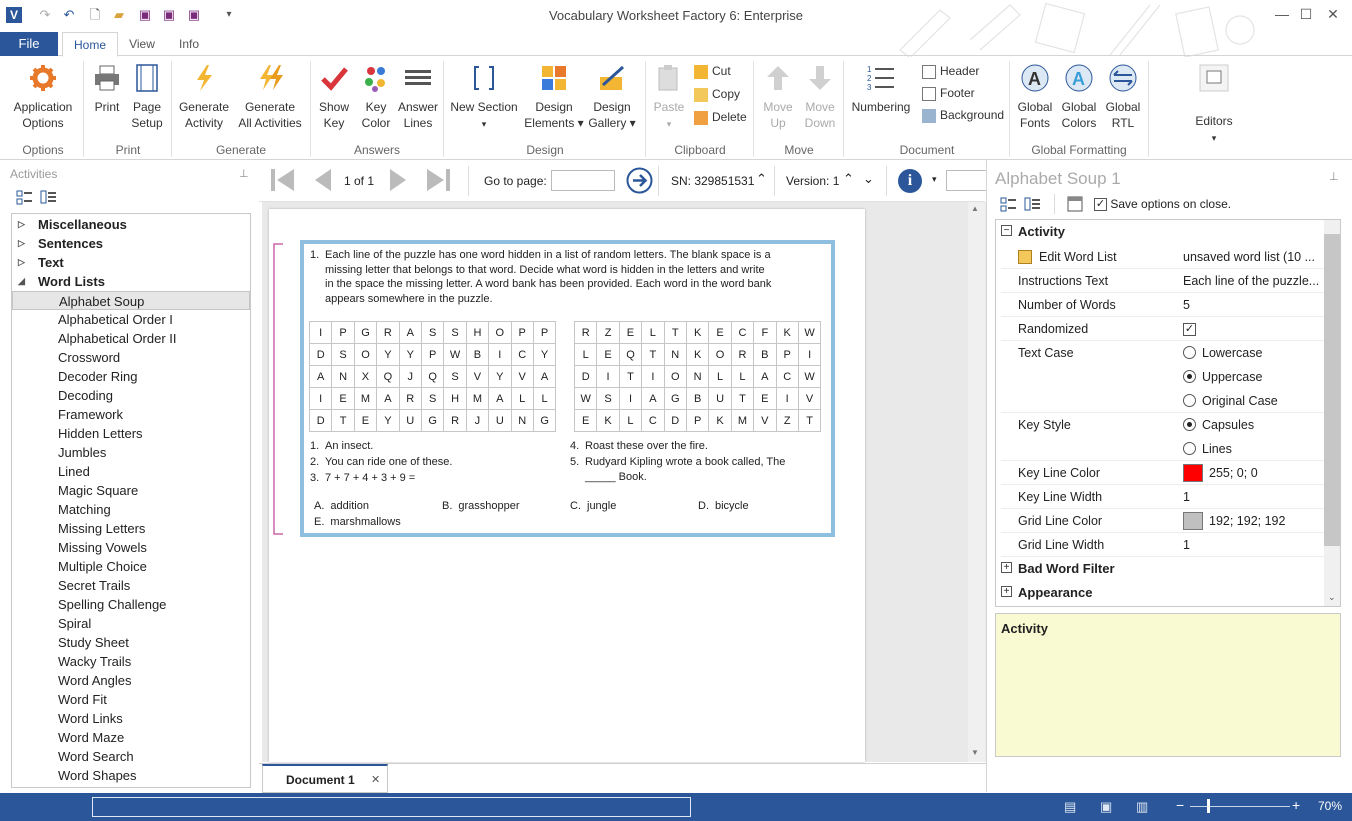 The width and height of the screenshot is (1352, 821). Describe the element at coordinates (717, 94) in the screenshot. I see `copy-button: Copy` at that location.